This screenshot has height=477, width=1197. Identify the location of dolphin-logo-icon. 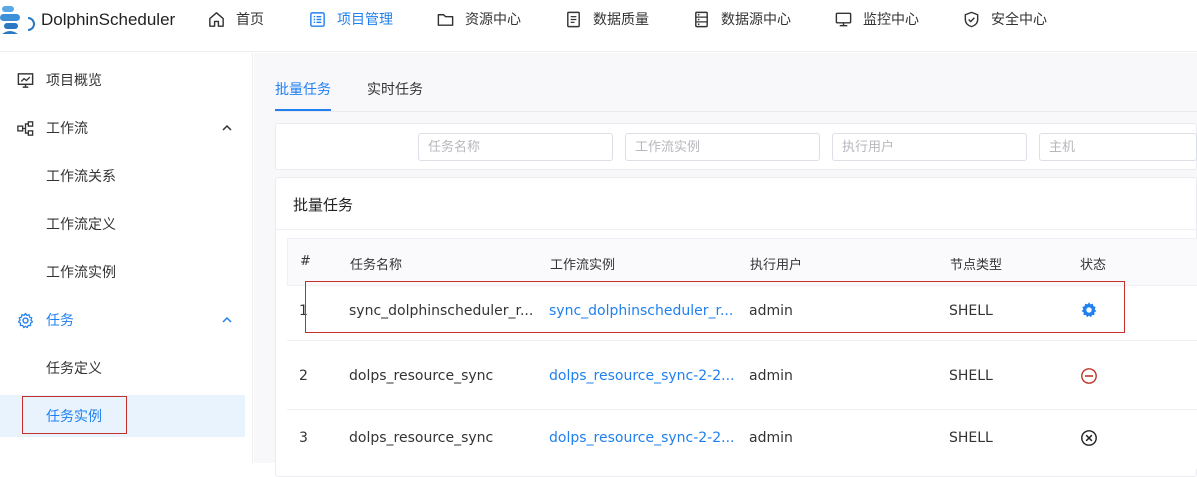
(17, 20).